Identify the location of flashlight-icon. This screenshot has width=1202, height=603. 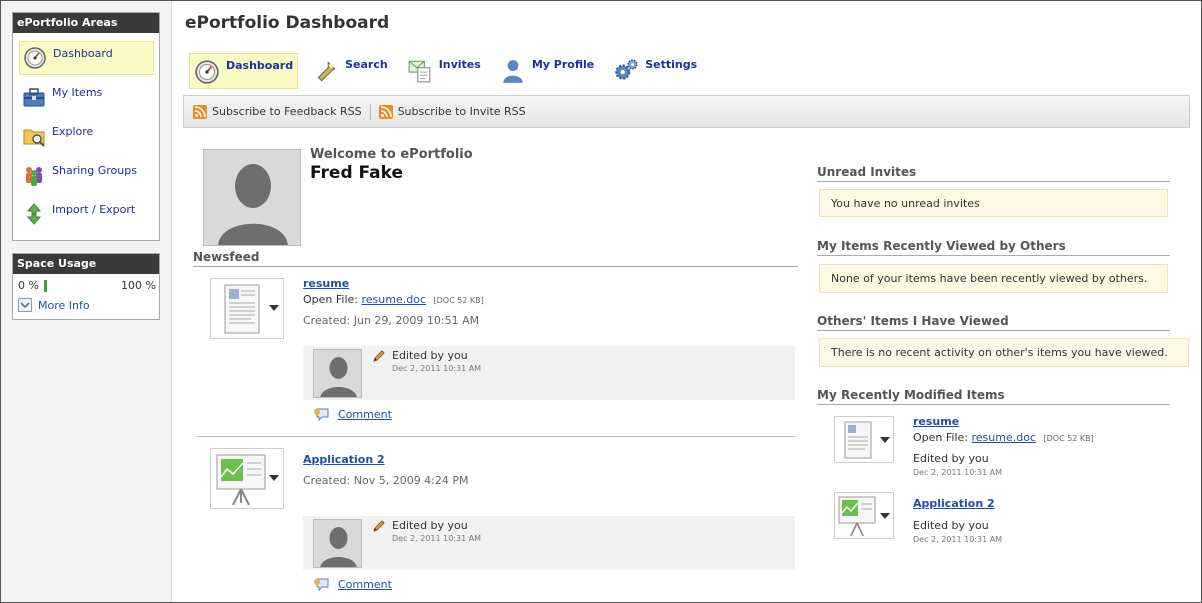
(326, 71).